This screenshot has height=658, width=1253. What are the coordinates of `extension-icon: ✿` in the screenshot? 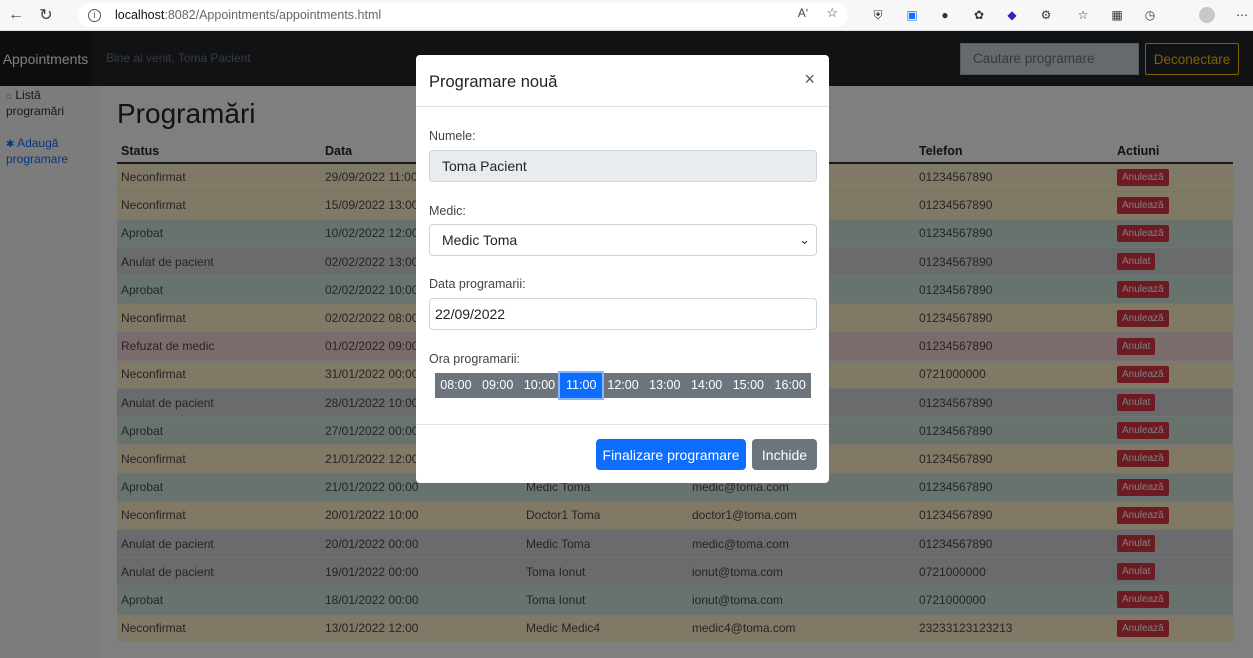 It's located at (979, 15).